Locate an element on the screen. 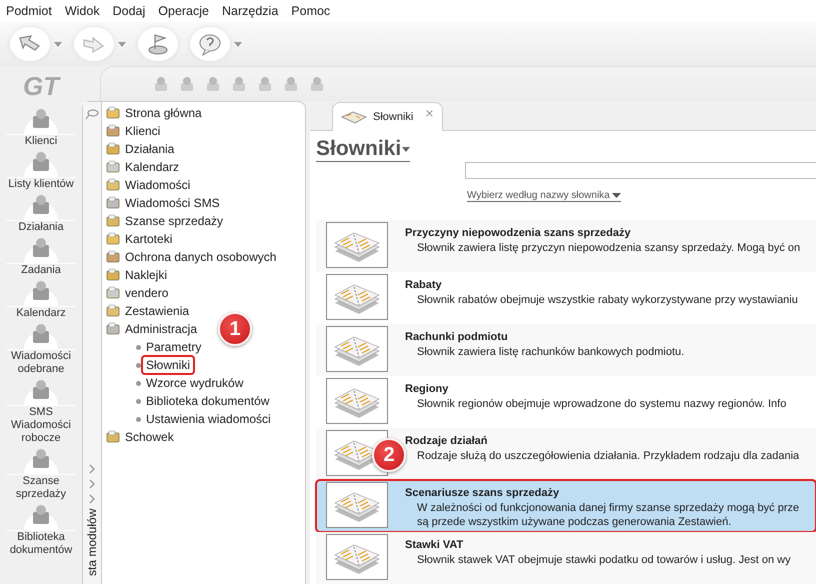  tree-item: Wiadomości SMS is located at coordinates (163, 203).